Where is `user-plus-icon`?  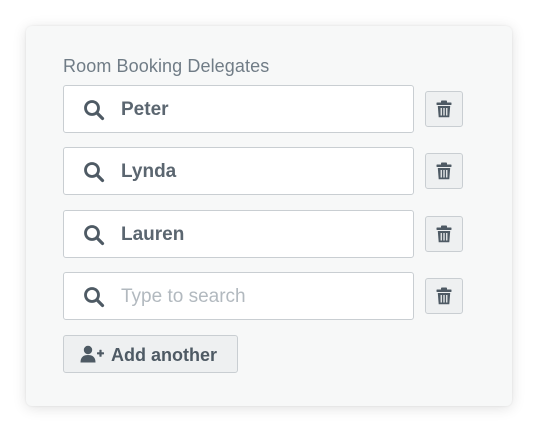 user-plus-icon is located at coordinates (92, 354).